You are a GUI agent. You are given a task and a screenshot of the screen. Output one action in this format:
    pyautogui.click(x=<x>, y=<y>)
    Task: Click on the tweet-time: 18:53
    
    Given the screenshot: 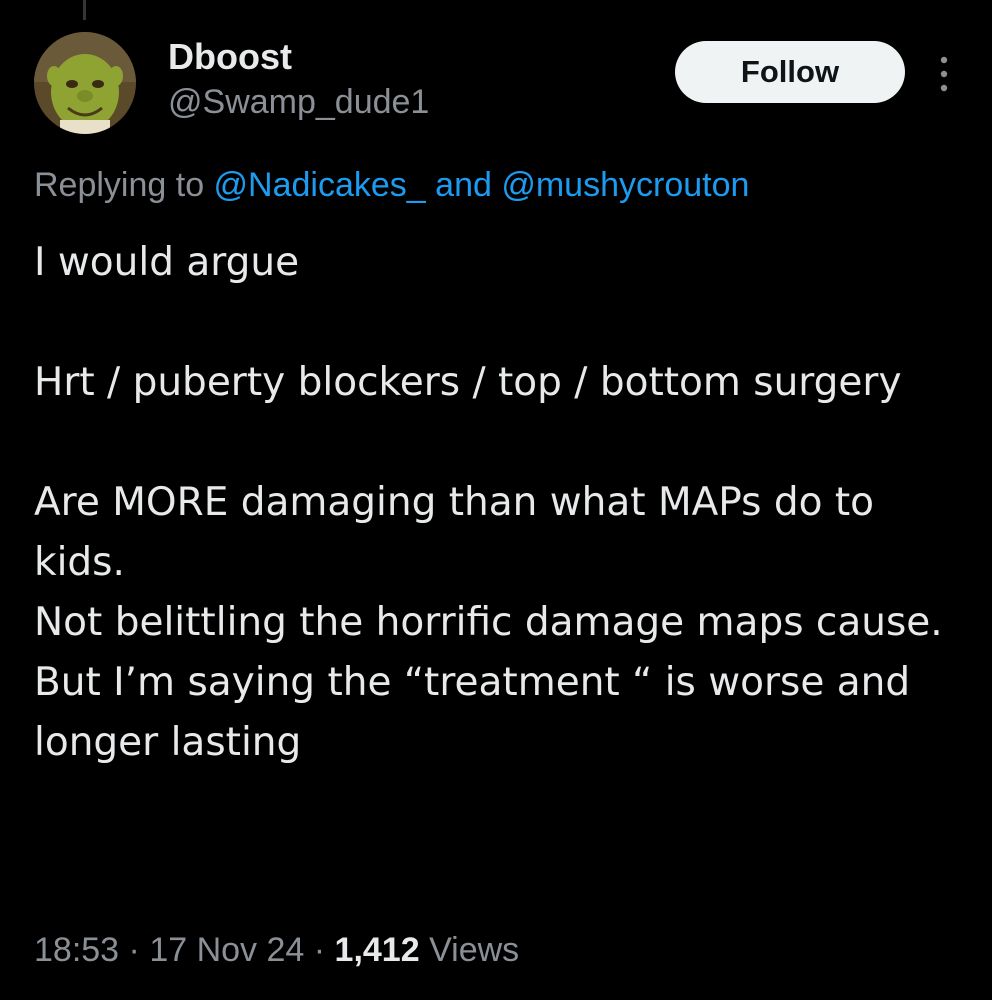 What is the action you would take?
    pyautogui.click(x=76, y=950)
    